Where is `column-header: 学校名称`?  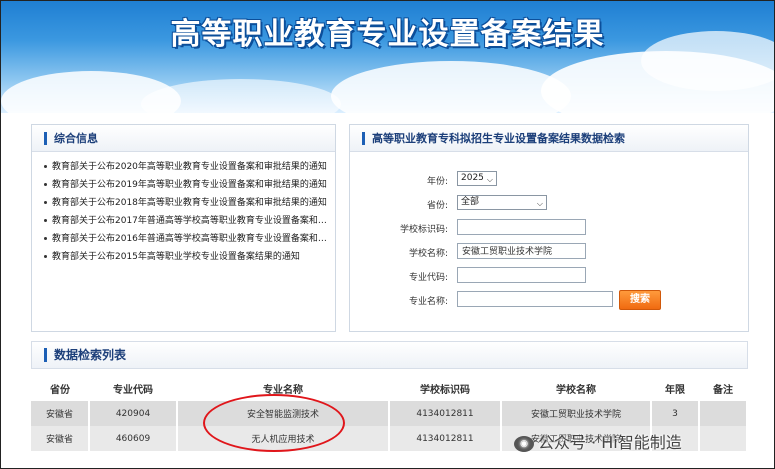
column-header: 学校名称 is located at coordinates (576, 388).